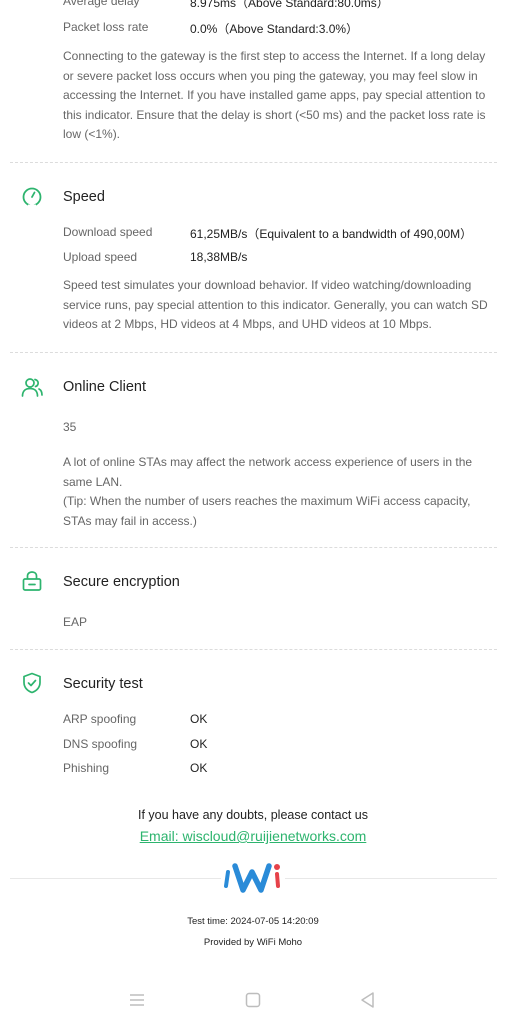 The width and height of the screenshot is (506, 1024). Describe the element at coordinates (199, 768) in the screenshot. I see `phishing-value: OK` at that location.